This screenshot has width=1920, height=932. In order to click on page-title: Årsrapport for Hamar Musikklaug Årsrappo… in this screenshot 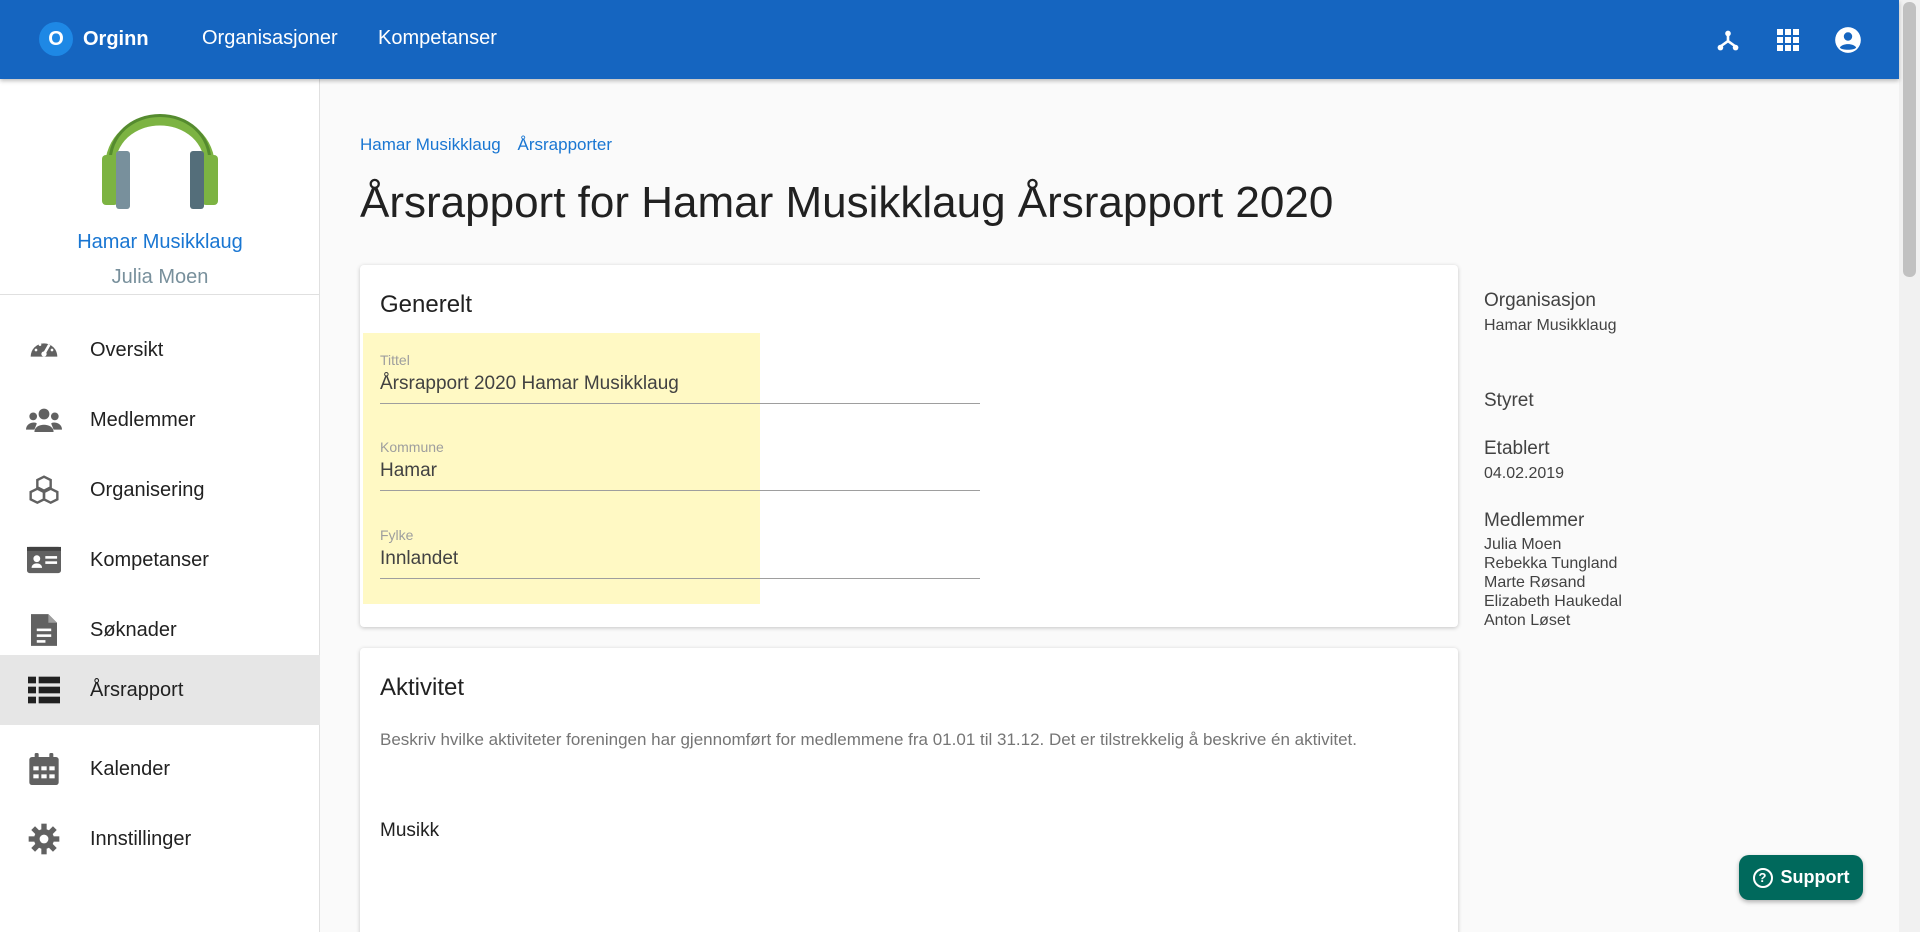, I will do `click(847, 202)`.